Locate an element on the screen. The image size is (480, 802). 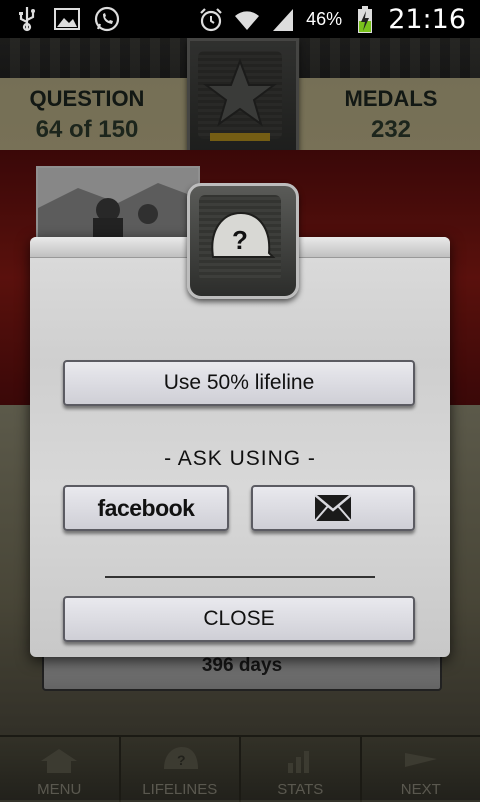
dialog-badge: ? is located at coordinates (243, 241).